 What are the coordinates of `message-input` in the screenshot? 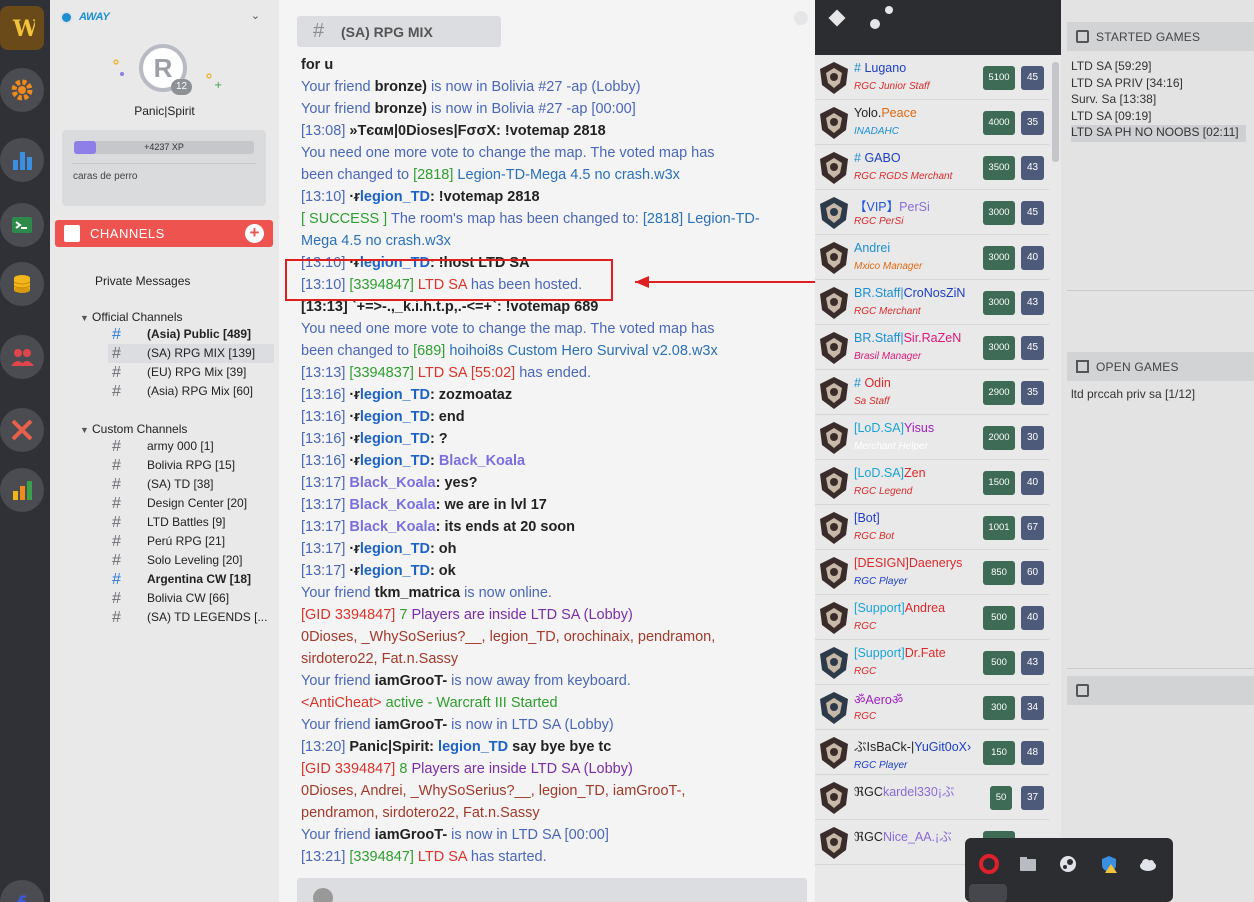 It's located at (552, 890).